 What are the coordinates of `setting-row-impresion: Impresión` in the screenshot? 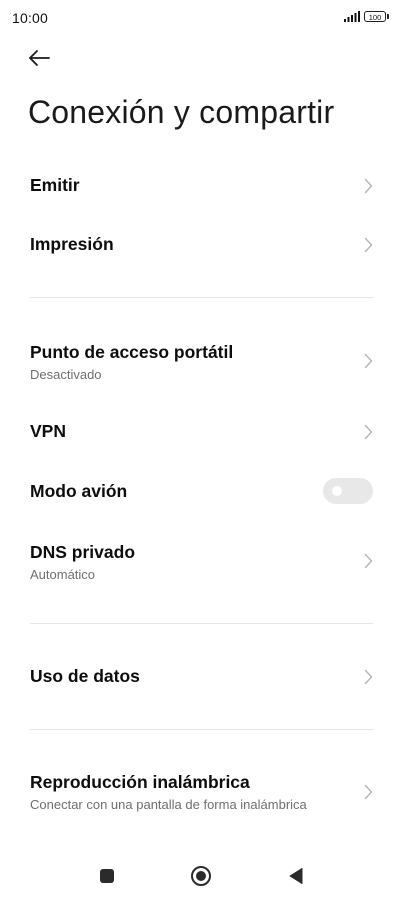 It's located at (201, 246).